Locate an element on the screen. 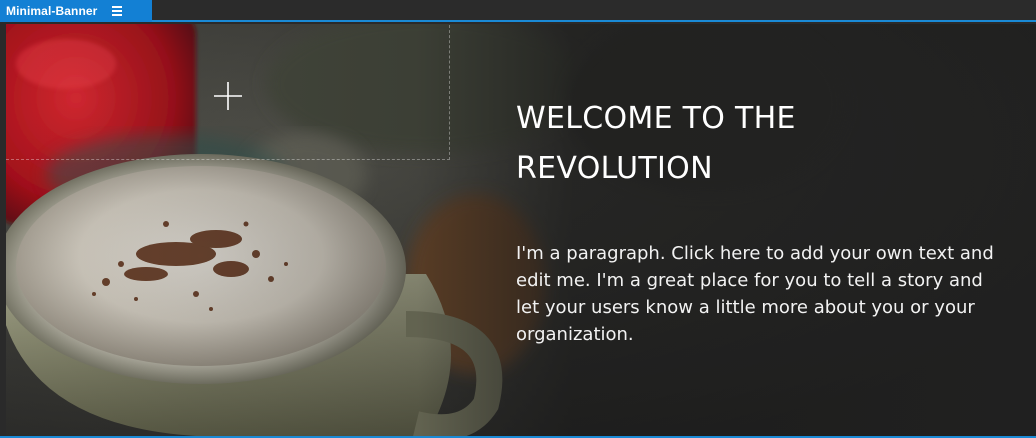  section-name-tag: Minimal-Banner is located at coordinates (76, 11).